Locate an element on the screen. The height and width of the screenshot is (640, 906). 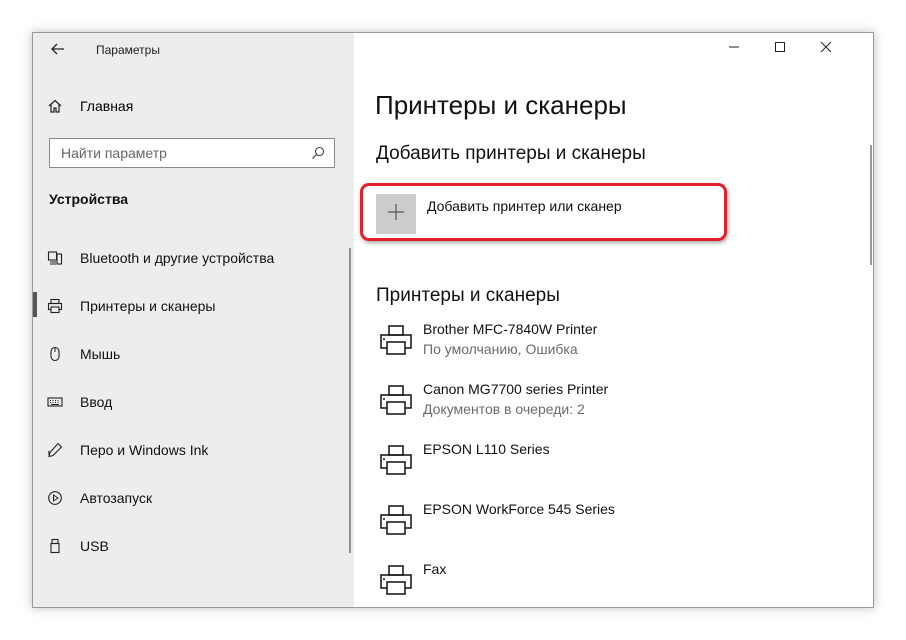
bluetooth-devices-icon is located at coordinates (57, 258).